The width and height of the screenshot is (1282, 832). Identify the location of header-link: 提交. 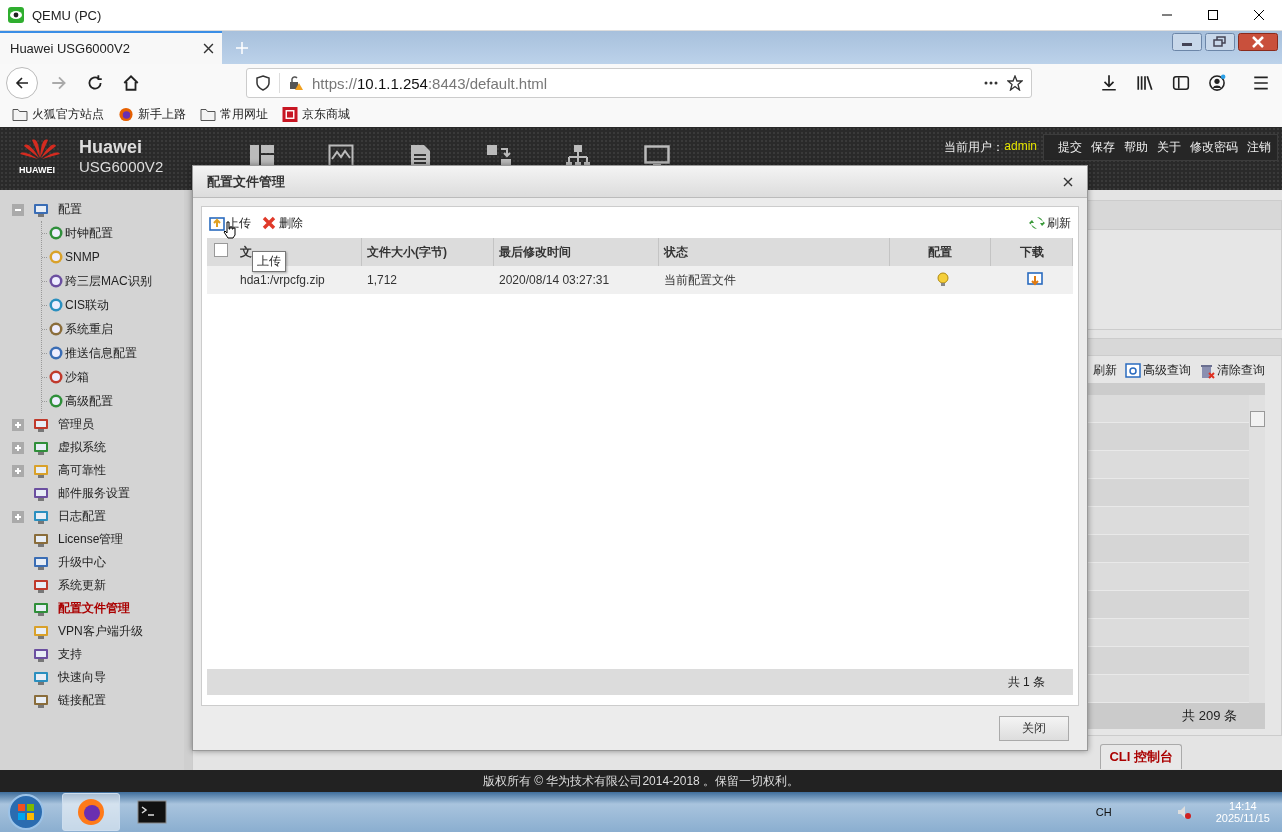
(1070, 147).